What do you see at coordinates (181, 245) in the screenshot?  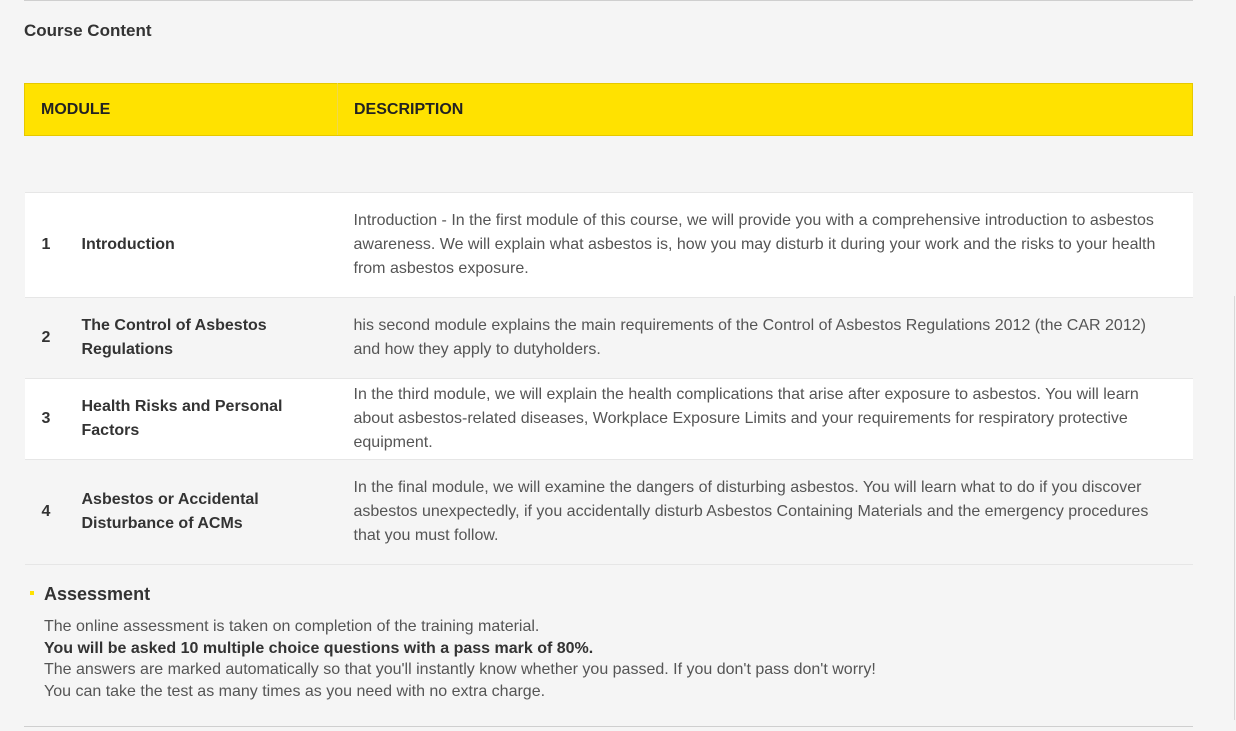 I see `module-cell: 1 Introduction` at bounding box center [181, 245].